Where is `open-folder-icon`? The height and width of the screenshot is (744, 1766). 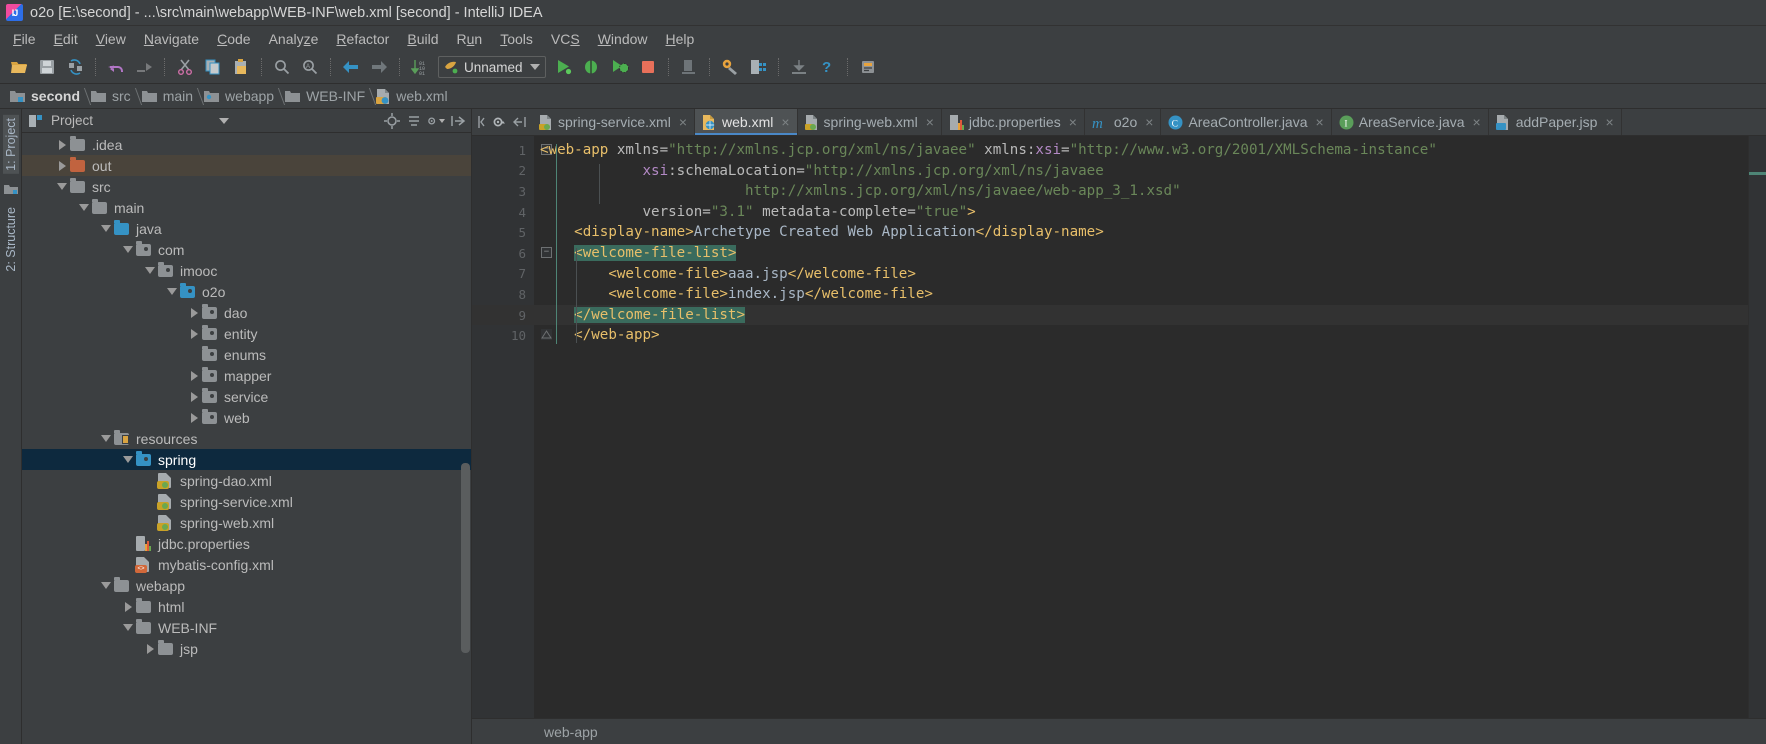 open-folder-icon is located at coordinates (19, 67).